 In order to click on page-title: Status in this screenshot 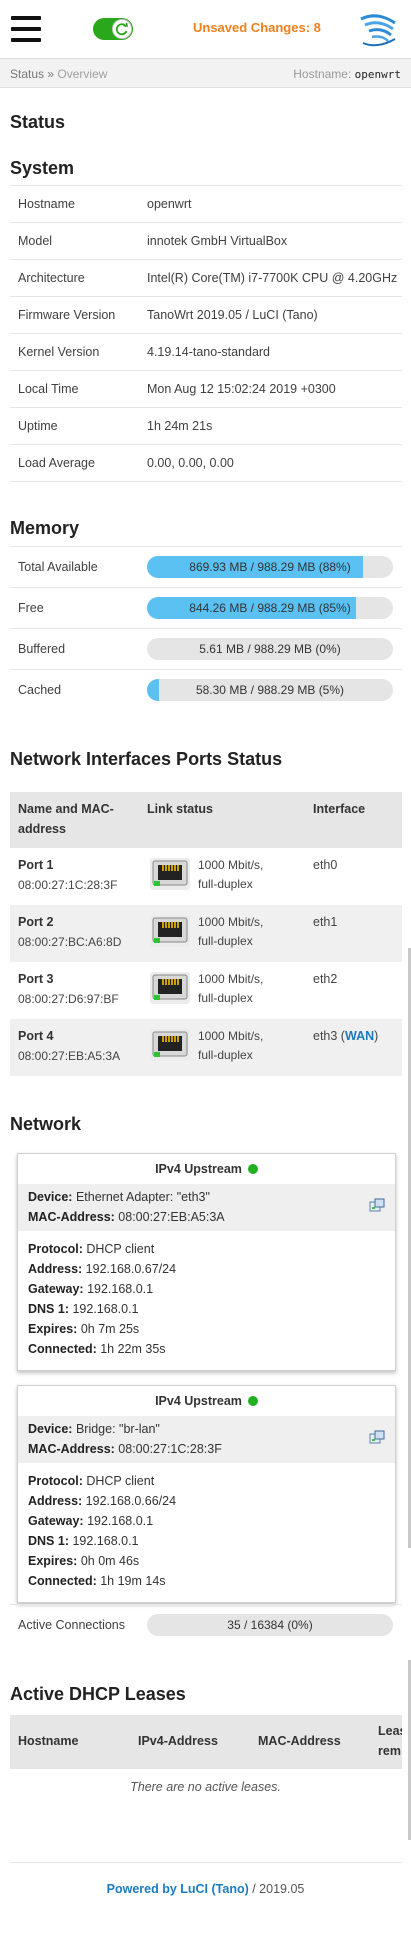, I will do `click(38, 122)`.